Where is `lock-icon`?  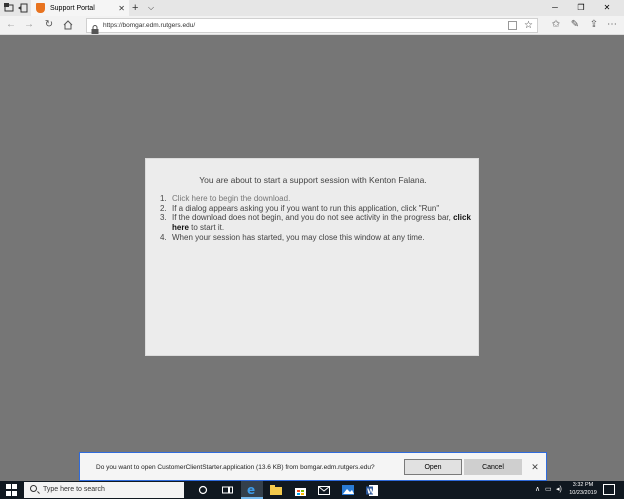
lock-icon is located at coordinates (95, 27).